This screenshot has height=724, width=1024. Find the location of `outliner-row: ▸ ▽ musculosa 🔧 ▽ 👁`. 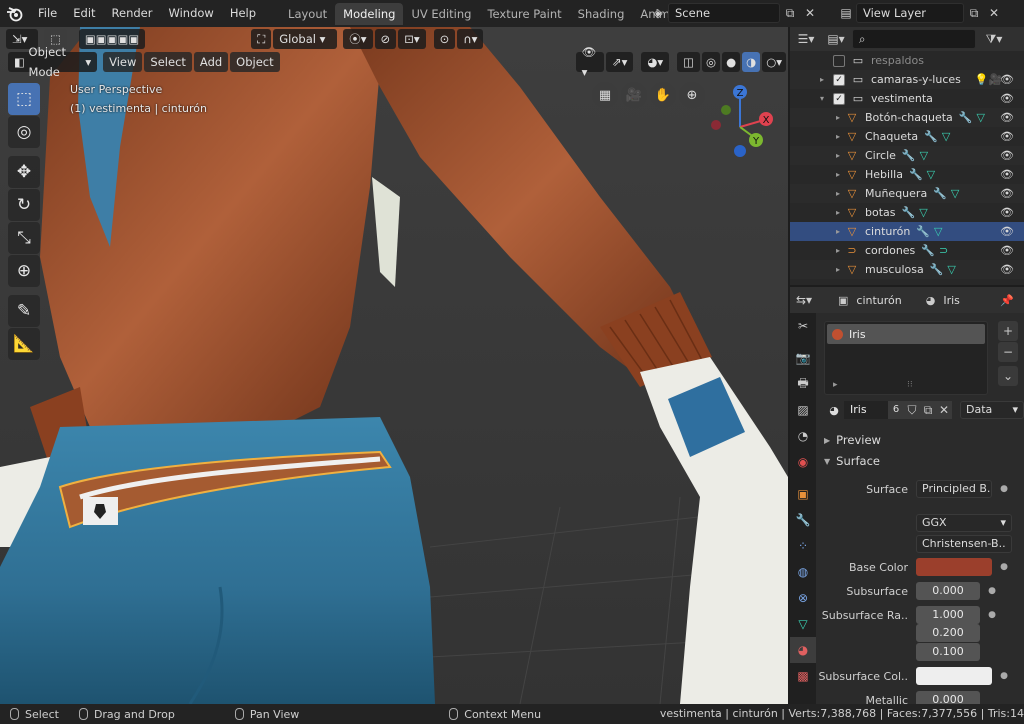

outliner-row: ▸ ▽ musculosa 🔧 ▽ 👁 is located at coordinates (907, 269).